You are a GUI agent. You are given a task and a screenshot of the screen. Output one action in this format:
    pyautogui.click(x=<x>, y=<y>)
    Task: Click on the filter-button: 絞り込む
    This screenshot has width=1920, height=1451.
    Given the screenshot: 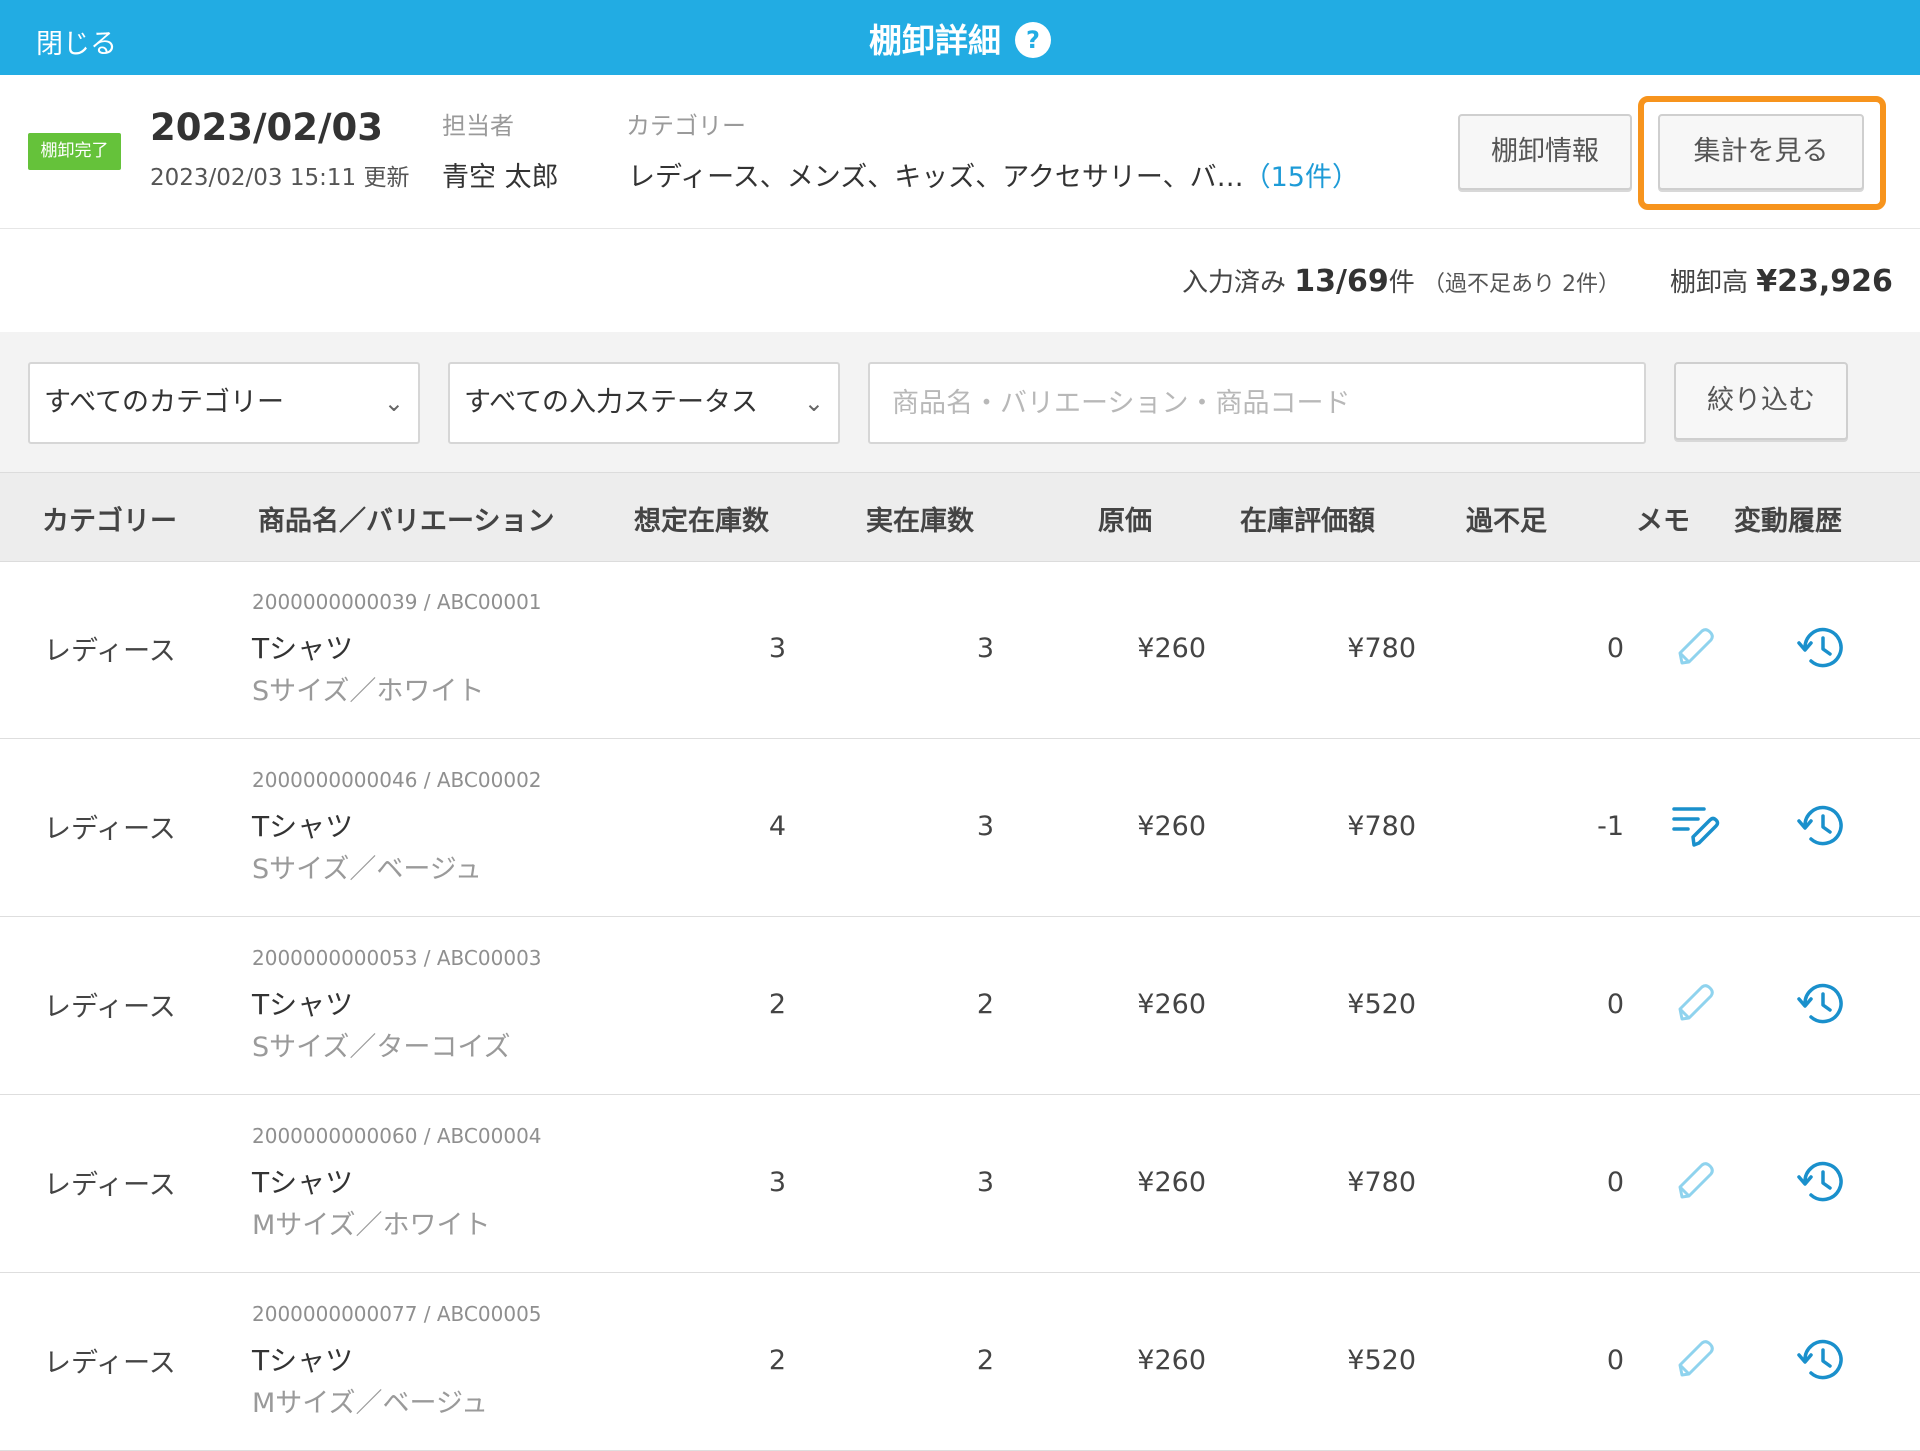 What is the action you would take?
    pyautogui.click(x=1761, y=401)
    